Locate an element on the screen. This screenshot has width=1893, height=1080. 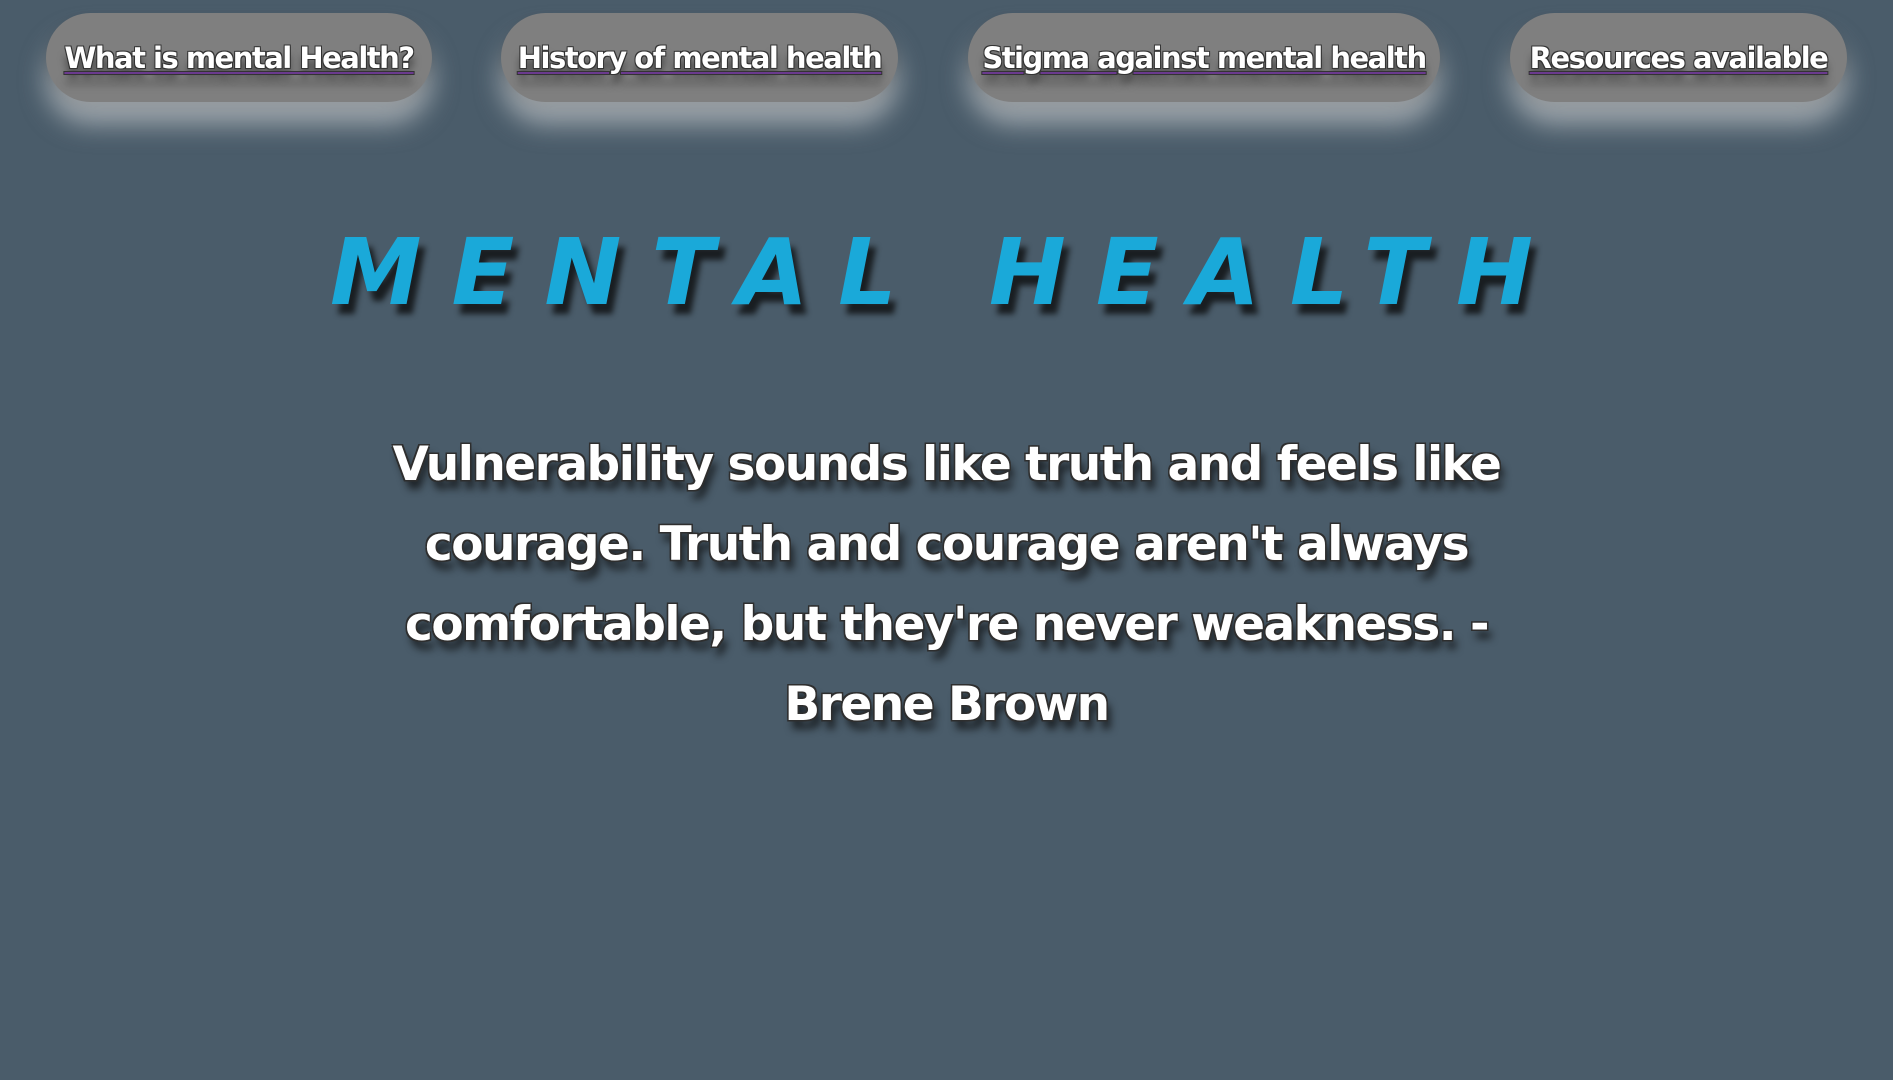
nav-button-resources: Resources available is located at coordinates (1678, 57).